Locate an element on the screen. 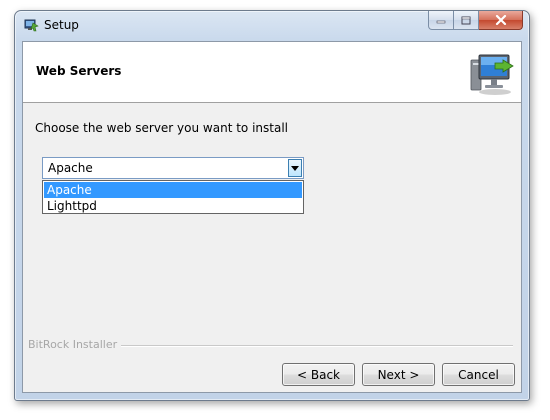 This screenshot has width=550, height=420. minimize-button is located at coordinates (441, 20).